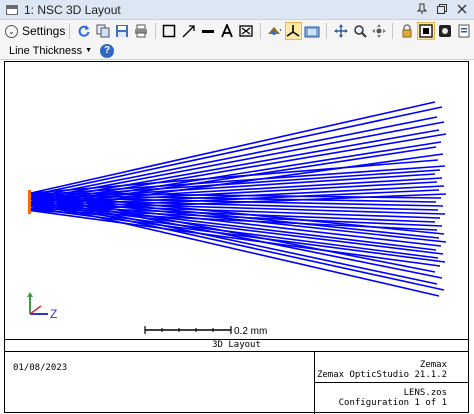 The height and width of the screenshot is (414, 474). Describe the element at coordinates (40, 368) in the screenshot. I see `plot-date: 01/08/2023` at that location.